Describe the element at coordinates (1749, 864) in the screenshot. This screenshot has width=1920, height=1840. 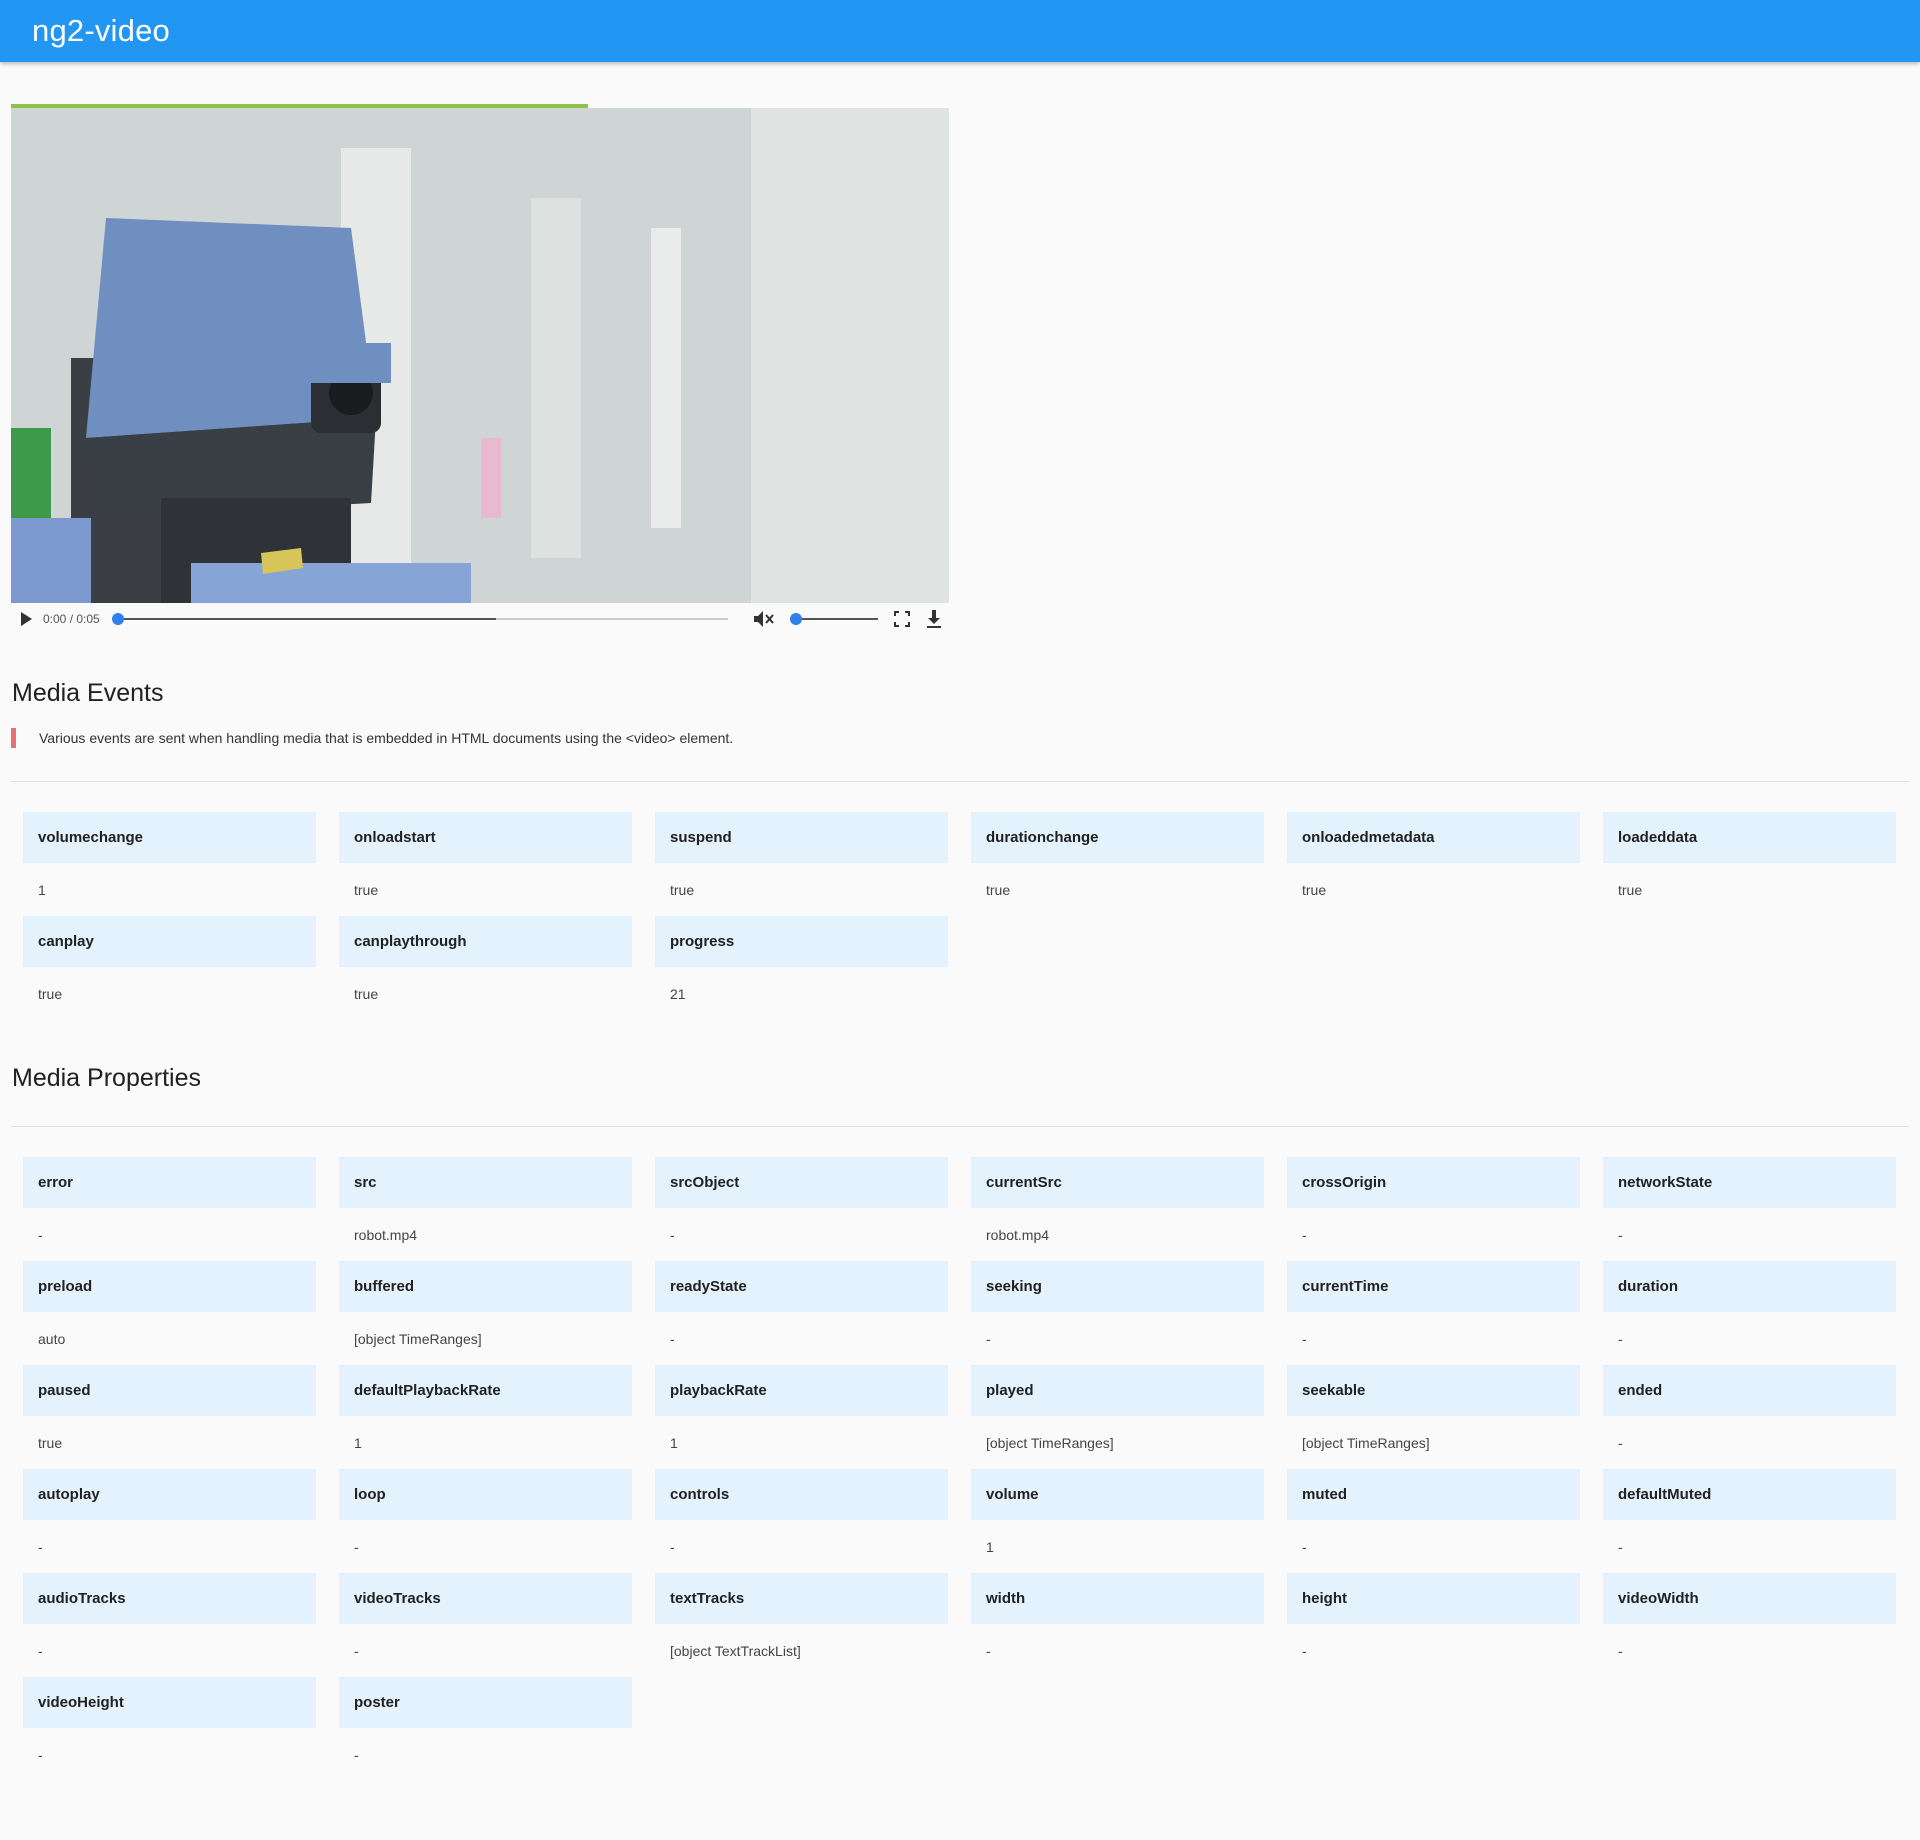
I see `event-cell: loadeddata true` at that location.